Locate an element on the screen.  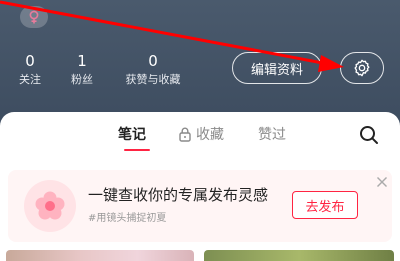
notes-feed is located at coordinates (200, 255).